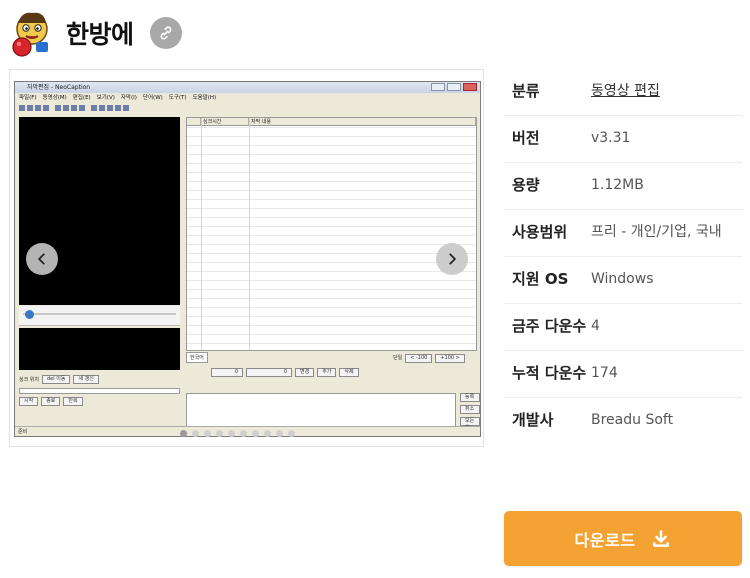  What do you see at coordinates (51, 401) in the screenshot?
I see `screenshot-left-btn: 종료` at bounding box center [51, 401].